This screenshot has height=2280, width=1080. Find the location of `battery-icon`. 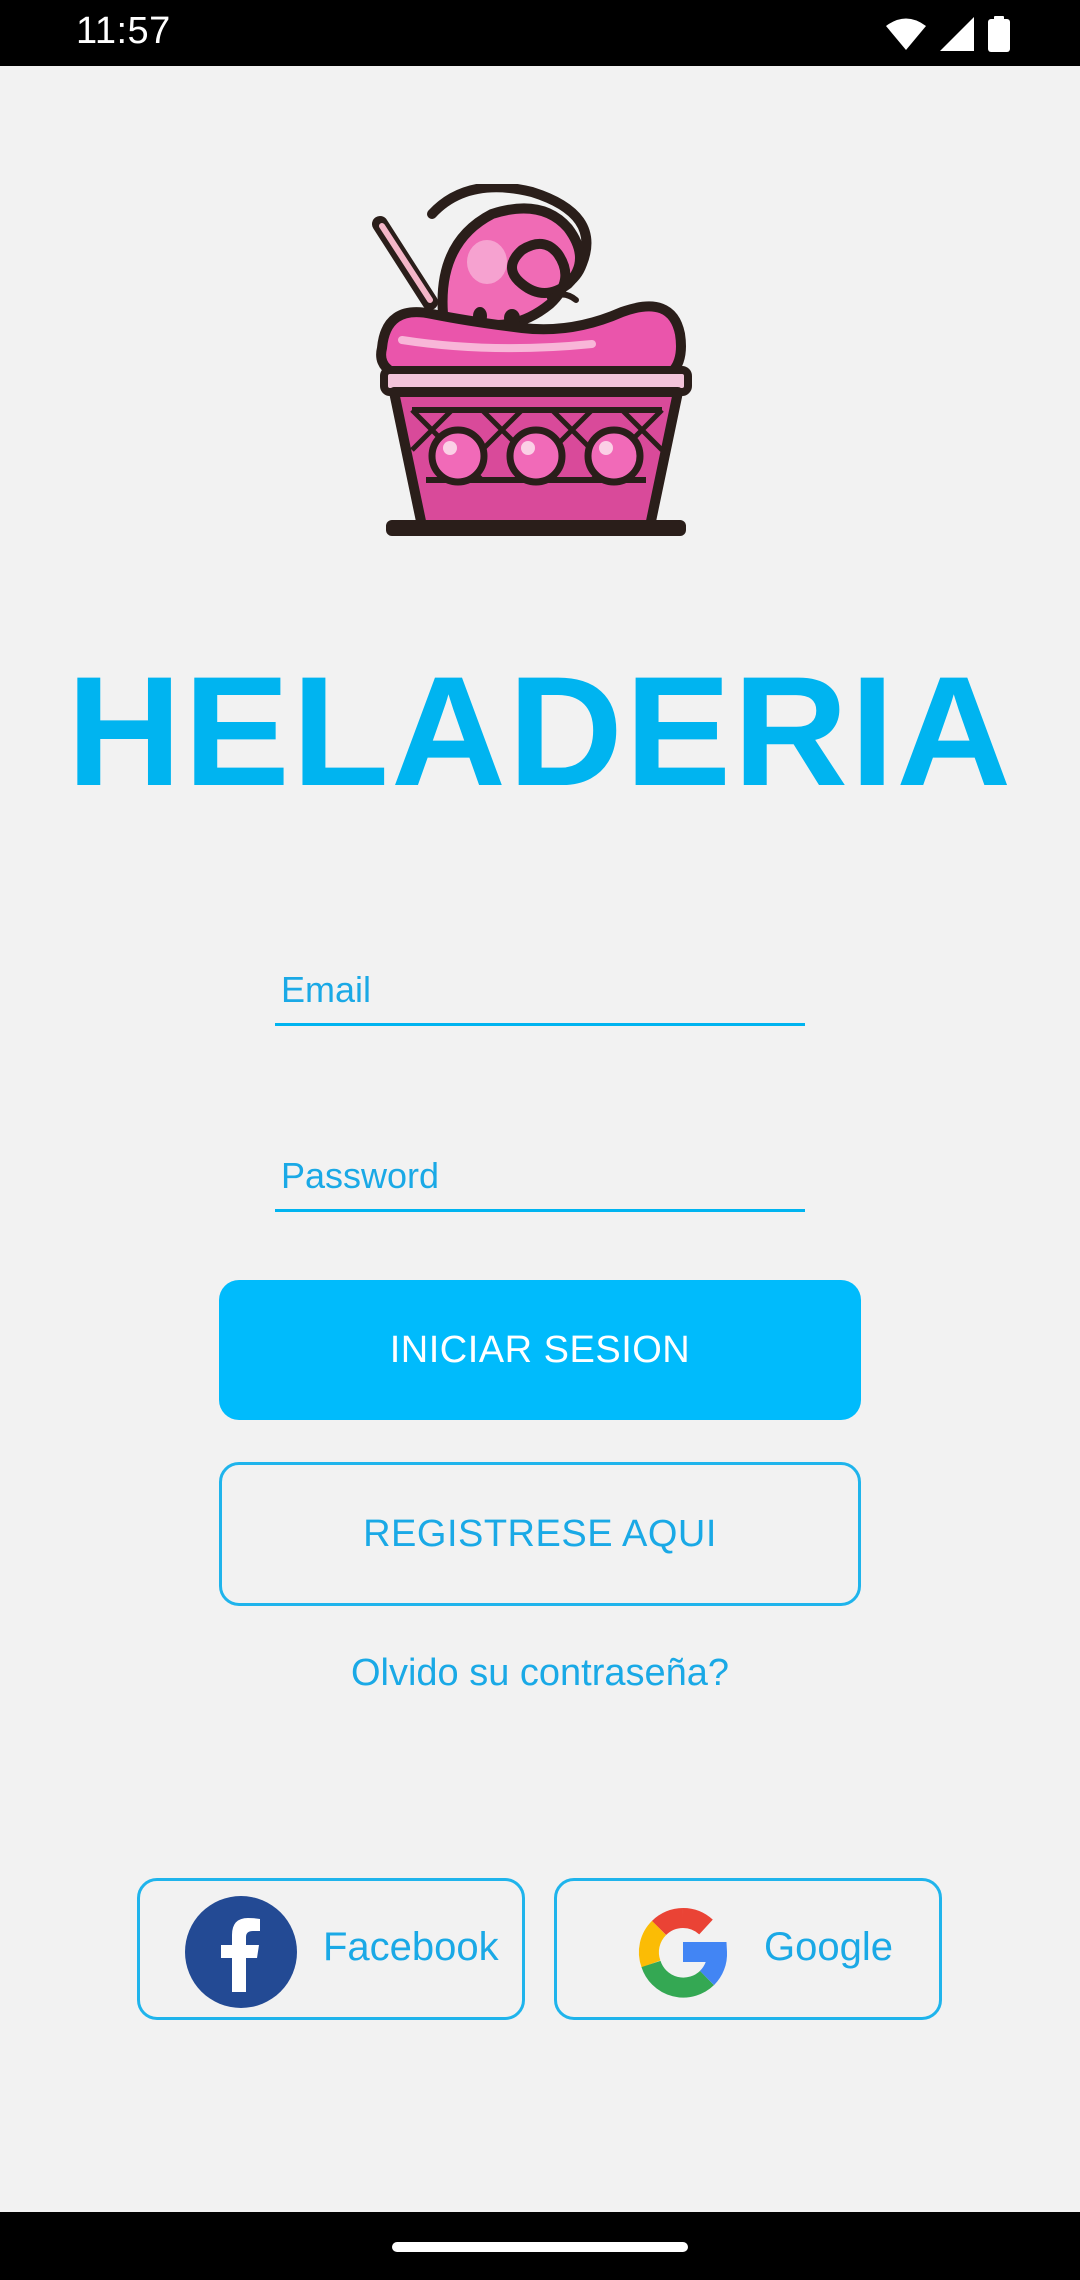

battery-icon is located at coordinates (999, 34).